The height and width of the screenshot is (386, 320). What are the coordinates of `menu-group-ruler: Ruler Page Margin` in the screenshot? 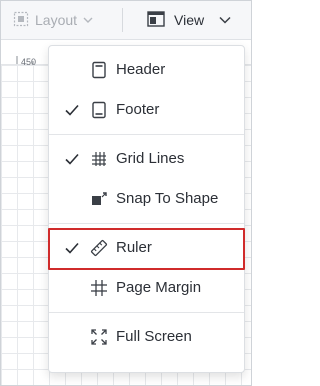 It's located at (146, 268).